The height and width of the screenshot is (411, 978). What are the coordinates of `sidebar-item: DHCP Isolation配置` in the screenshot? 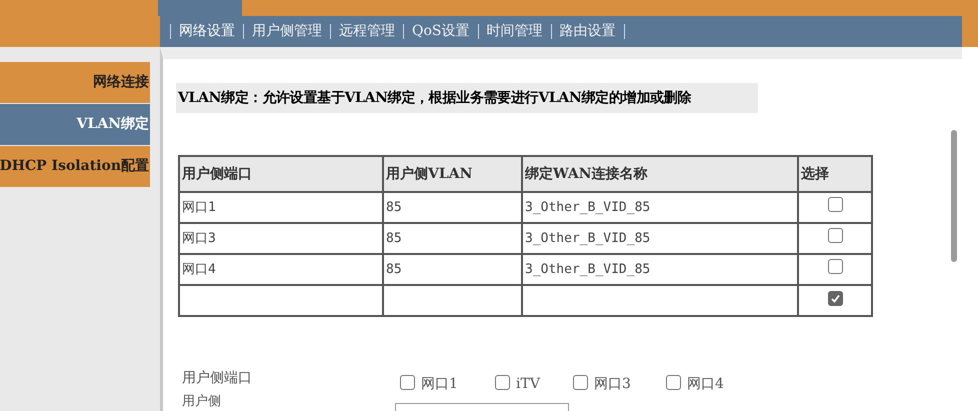 It's located at (75, 166).